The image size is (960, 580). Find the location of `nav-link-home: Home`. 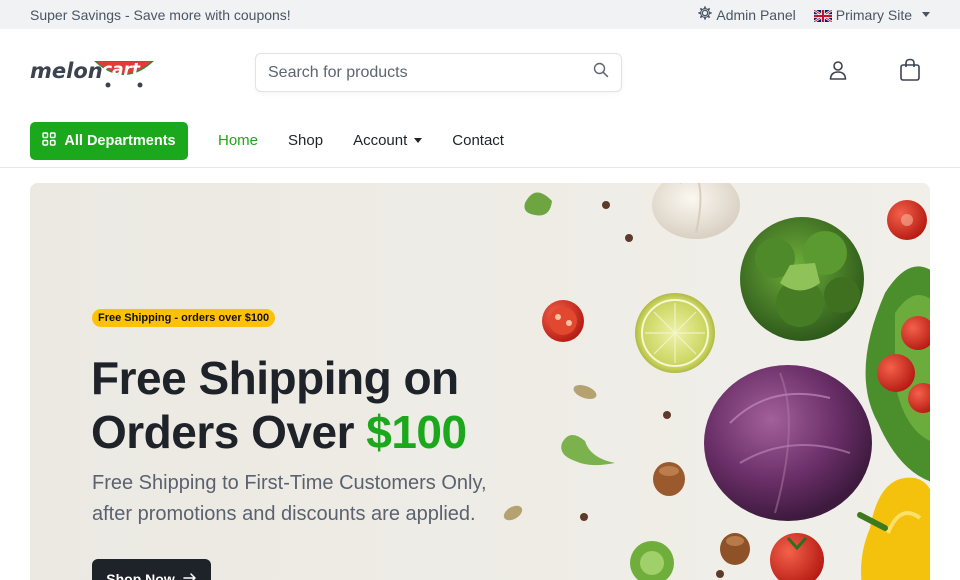

nav-link-home: Home is located at coordinates (238, 140).